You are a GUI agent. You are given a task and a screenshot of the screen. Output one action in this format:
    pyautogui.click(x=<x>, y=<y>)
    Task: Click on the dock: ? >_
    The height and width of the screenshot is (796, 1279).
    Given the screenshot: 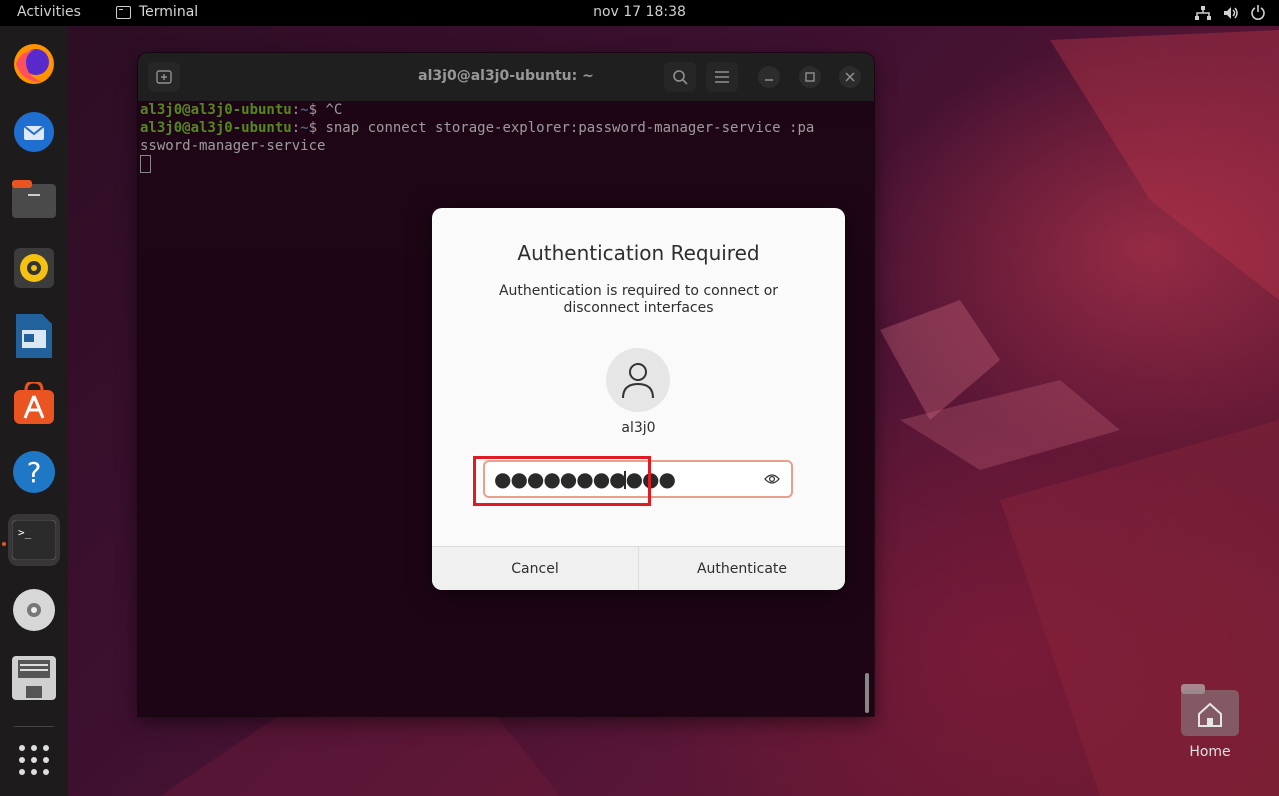 What is the action you would take?
    pyautogui.click(x=34, y=411)
    